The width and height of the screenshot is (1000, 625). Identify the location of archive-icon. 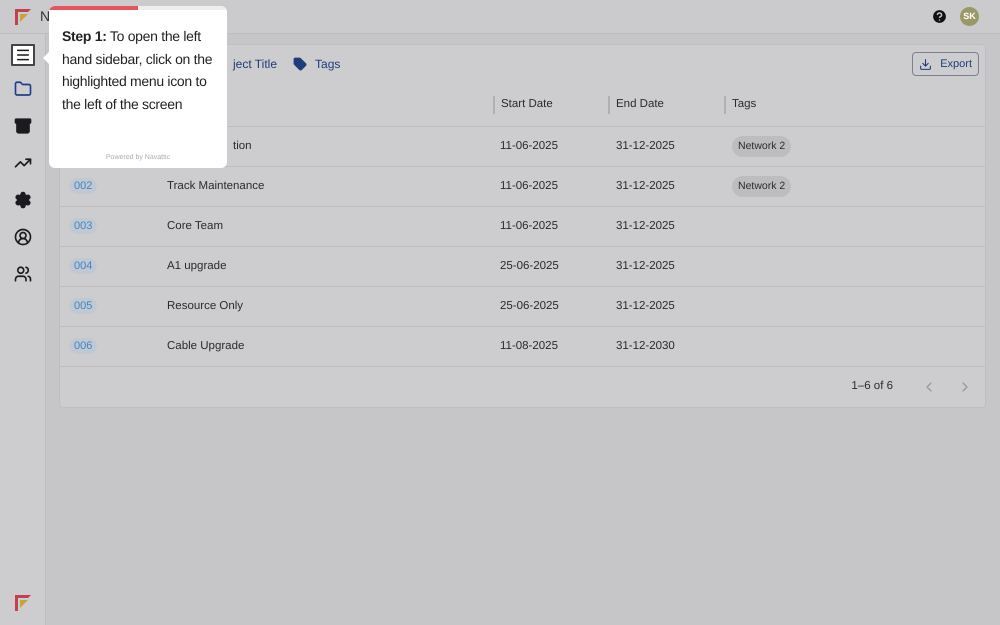
(23, 126).